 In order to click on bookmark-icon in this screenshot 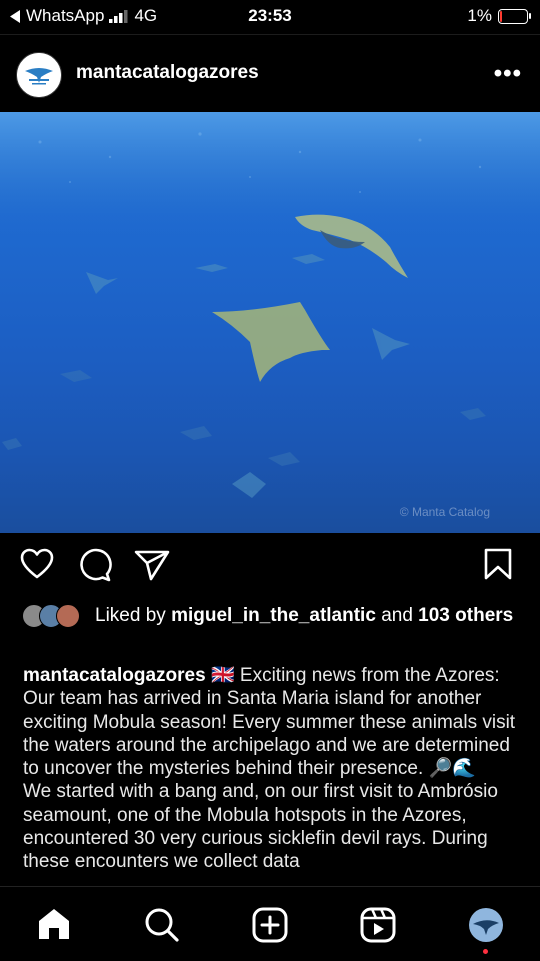, I will do `click(498, 566)`.